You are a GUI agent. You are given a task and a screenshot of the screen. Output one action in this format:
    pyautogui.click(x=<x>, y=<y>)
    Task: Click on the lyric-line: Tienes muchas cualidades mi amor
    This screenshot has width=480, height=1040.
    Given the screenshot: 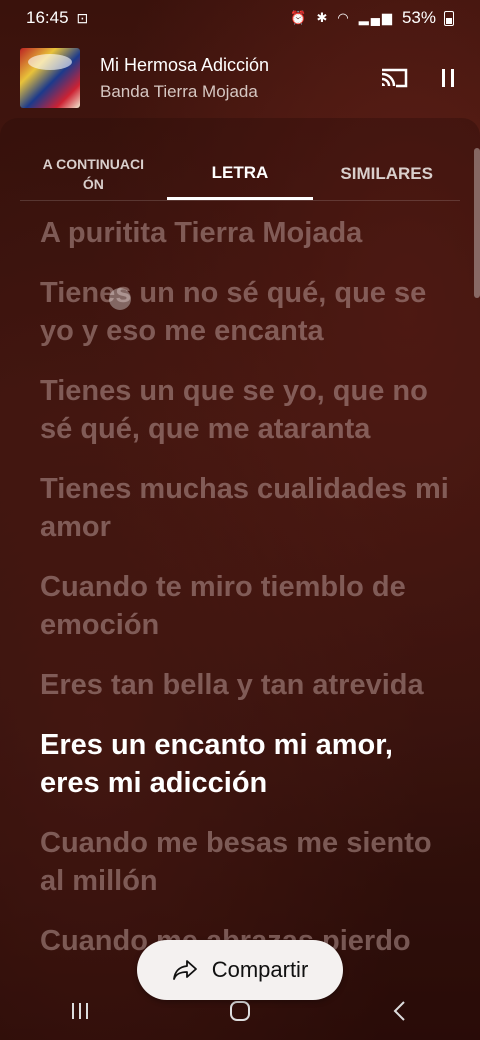 What is the action you would take?
    pyautogui.click(x=245, y=508)
    